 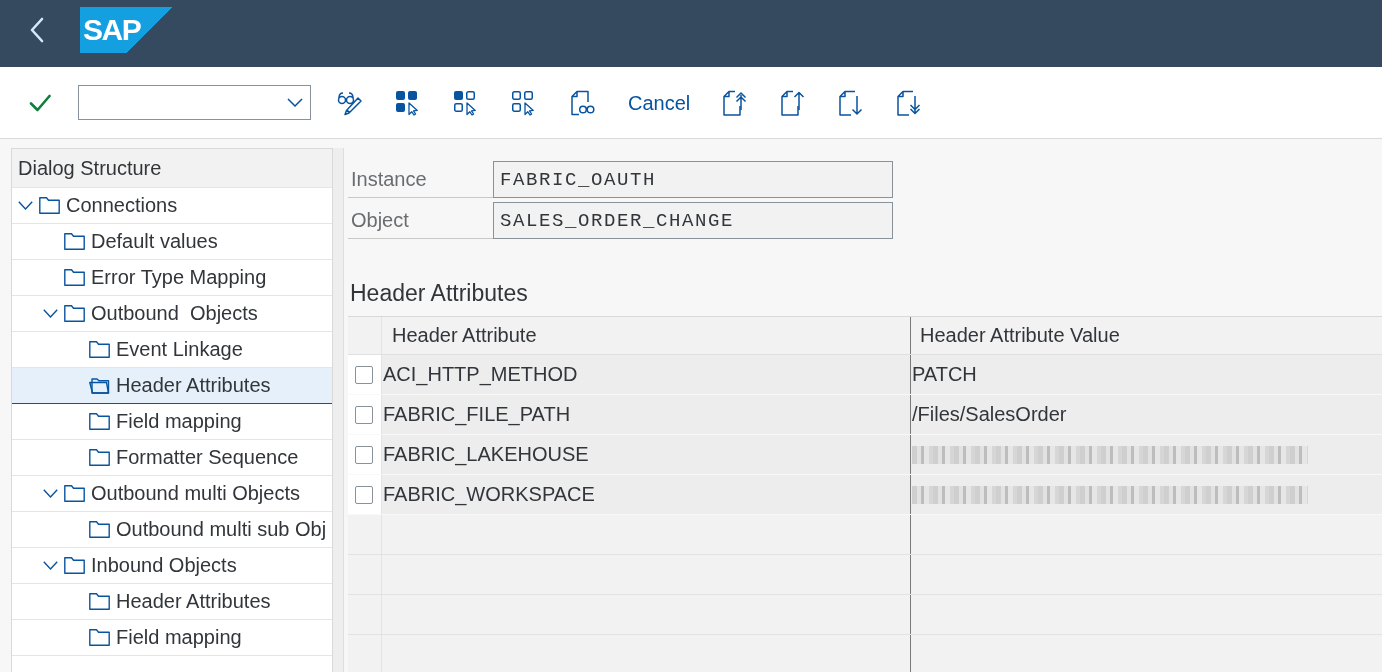 I want to click on logo: SAP, so click(x=126, y=29).